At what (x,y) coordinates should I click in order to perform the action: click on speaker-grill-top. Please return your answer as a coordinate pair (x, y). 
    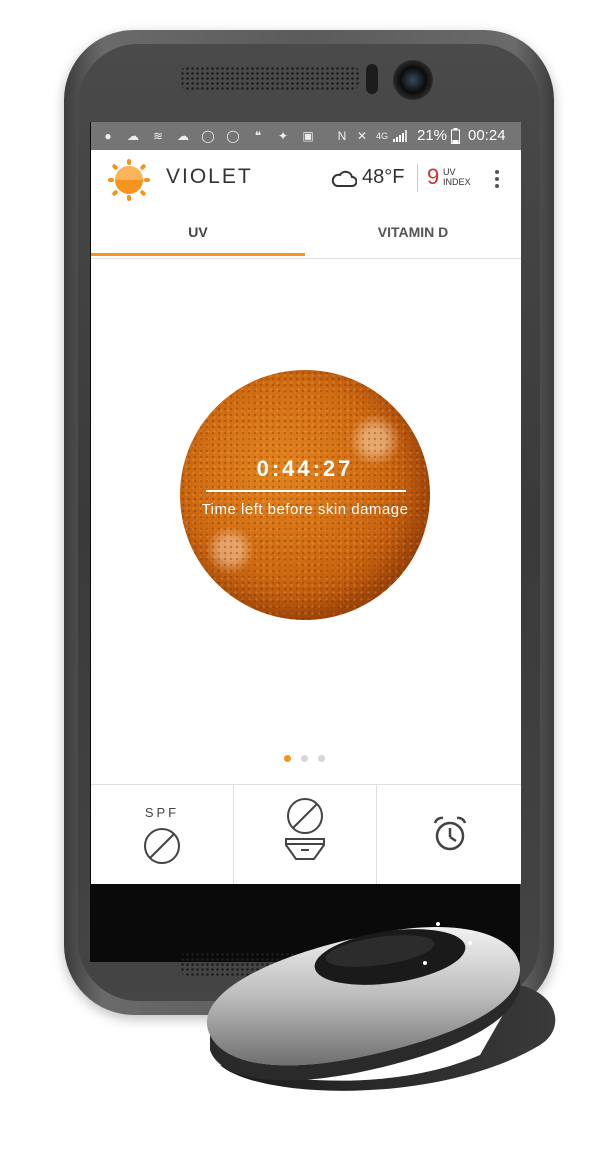
    Looking at the image, I should click on (270, 78).